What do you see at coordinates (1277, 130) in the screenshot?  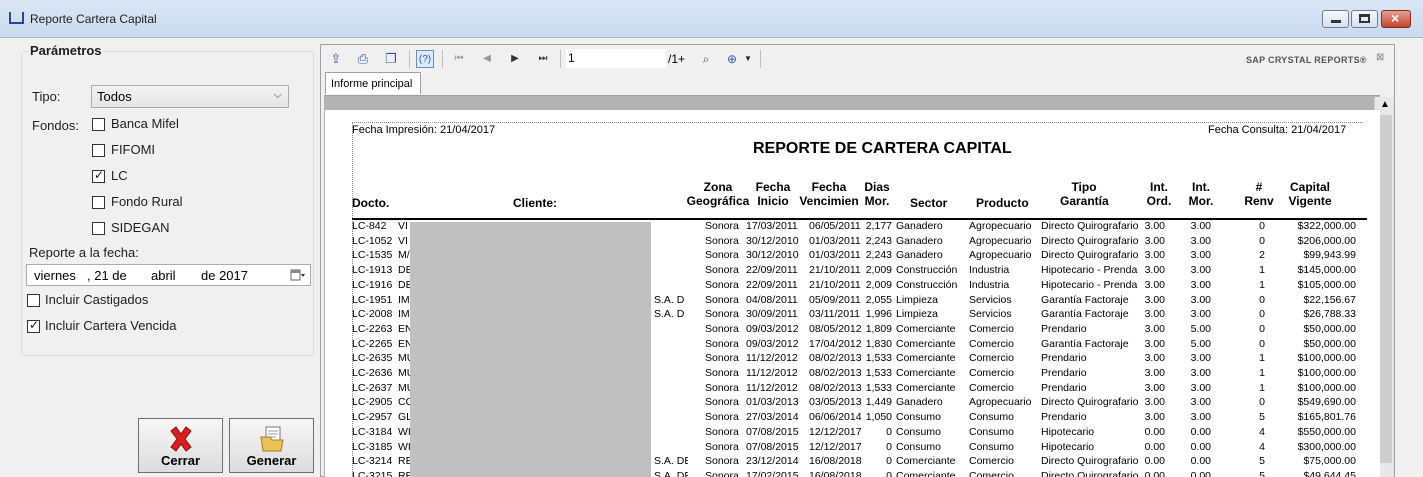 I see `fecha-consulta: Fecha Consulta: 21/04/2017` at bounding box center [1277, 130].